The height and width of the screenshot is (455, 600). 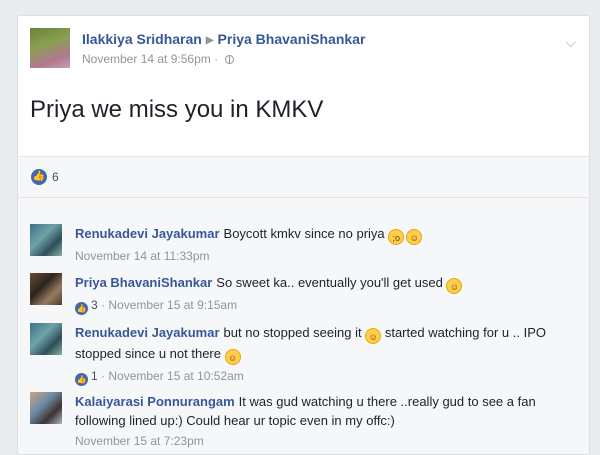 I want to click on comment-timestamp: November 15 at 9:15am, so click(x=172, y=305).